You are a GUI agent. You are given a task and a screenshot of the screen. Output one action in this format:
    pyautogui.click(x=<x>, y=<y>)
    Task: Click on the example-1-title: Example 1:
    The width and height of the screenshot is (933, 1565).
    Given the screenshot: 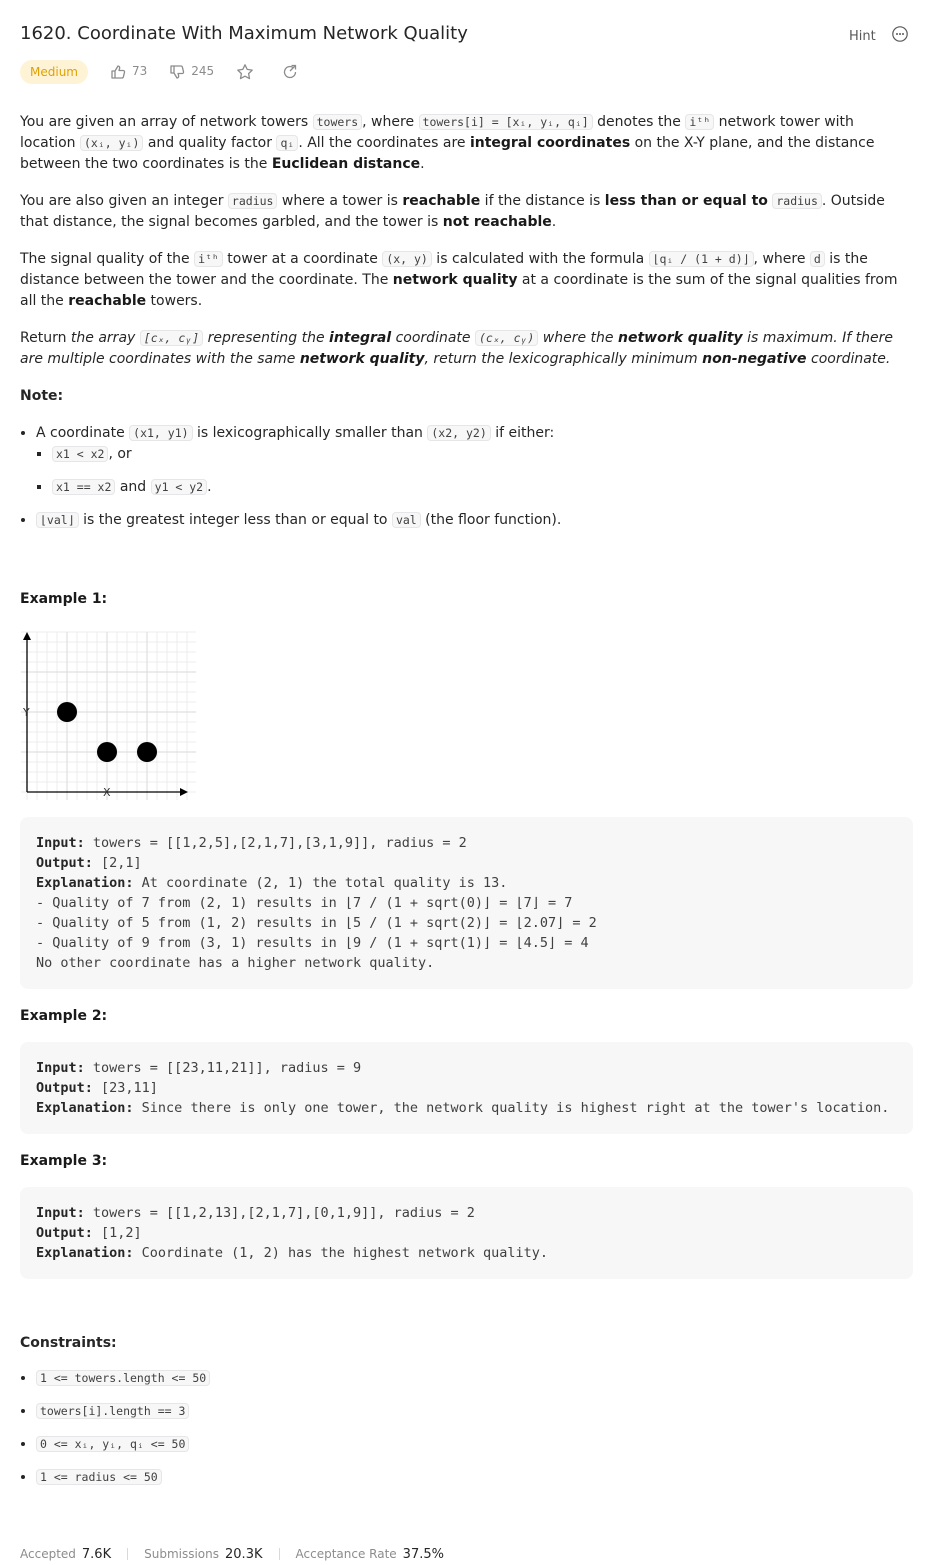 What is the action you would take?
    pyautogui.click(x=64, y=599)
    